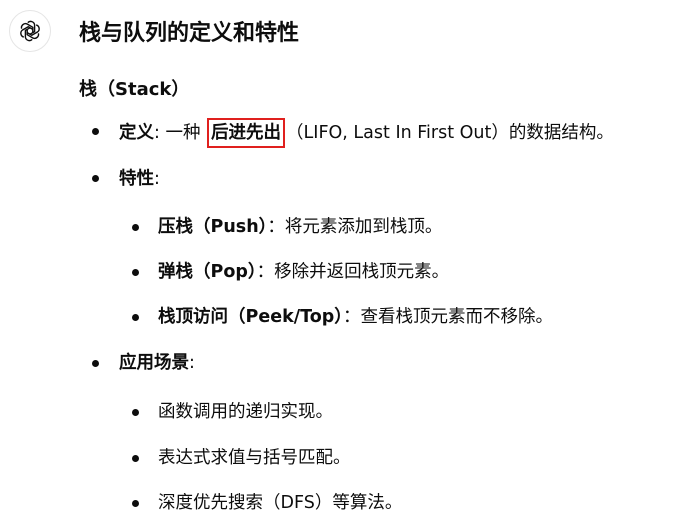  Describe the element at coordinates (448, 317) in the screenshot. I see `feature-desc: ：查看栈顶元素而不移除。` at that location.